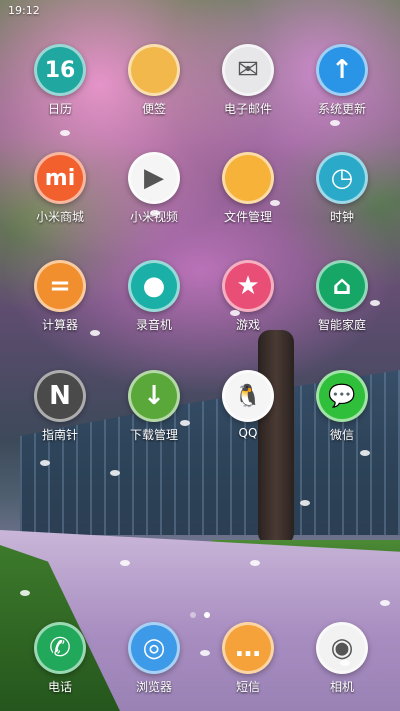 The width and height of the screenshot is (400, 711). What do you see at coordinates (59, 687) in the screenshot?
I see `app-label: 电话` at bounding box center [59, 687].